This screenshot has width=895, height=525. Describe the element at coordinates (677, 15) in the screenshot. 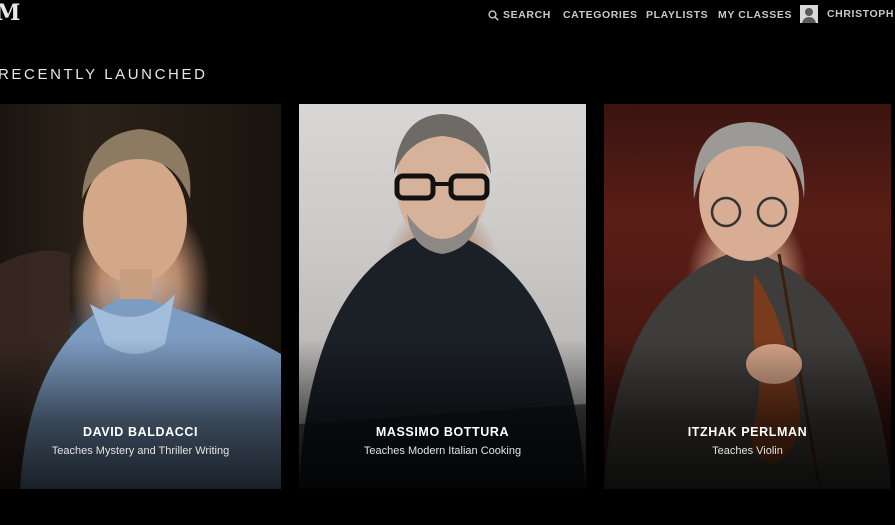

I see `nav-playlists: PLAYLISTS` at that location.